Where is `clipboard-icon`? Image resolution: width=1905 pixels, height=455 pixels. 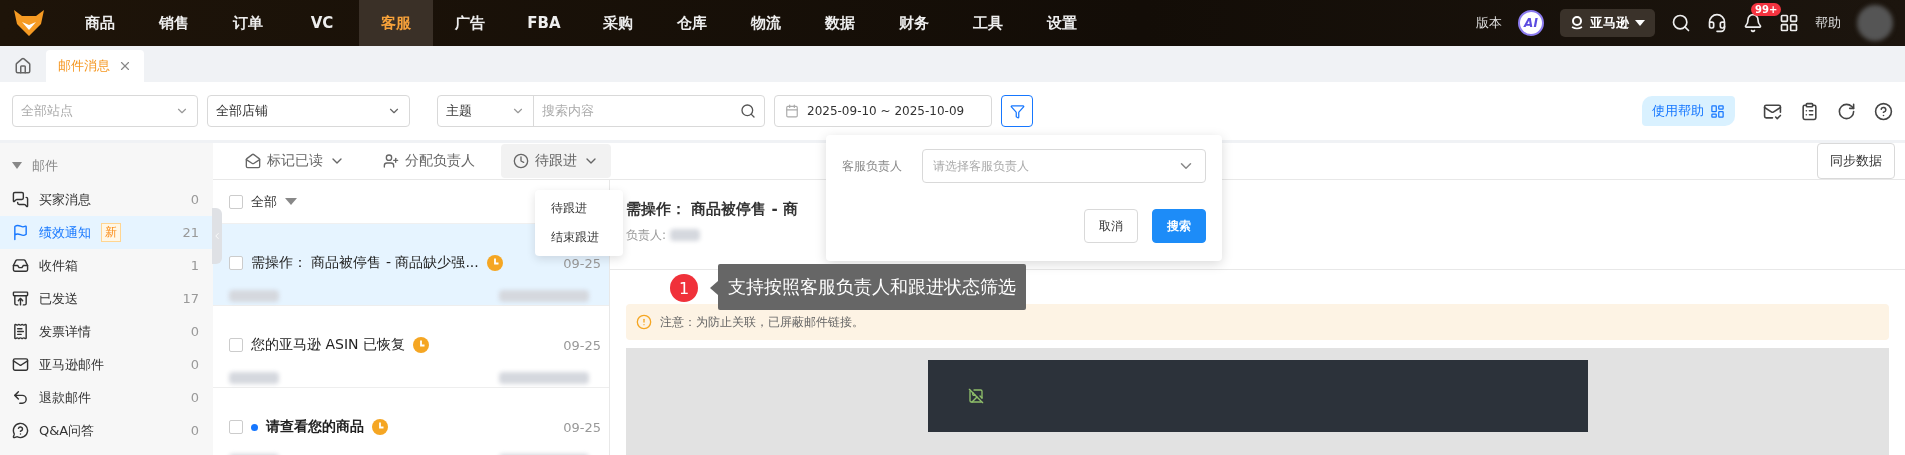
clipboard-icon is located at coordinates (1809, 111).